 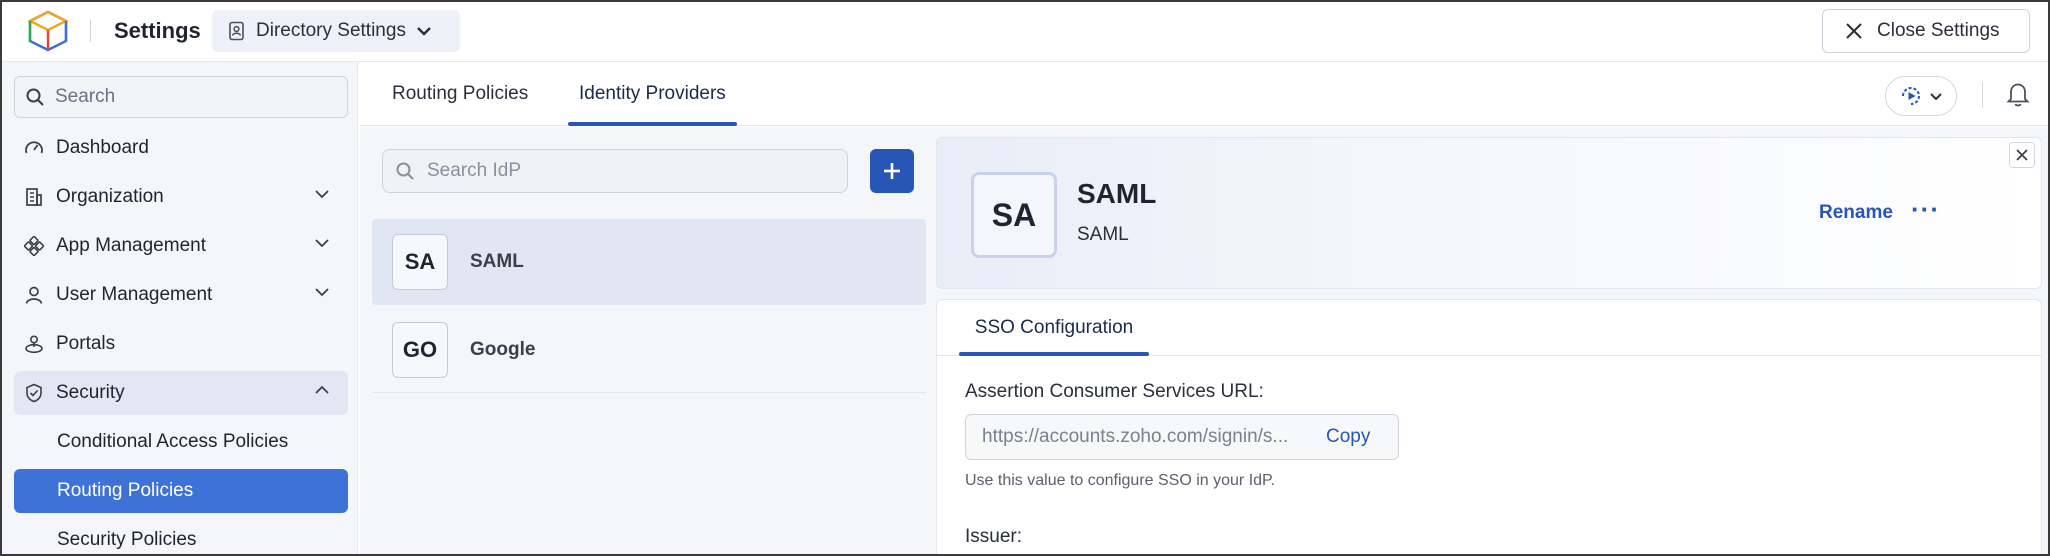 I want to click on idp-list-item-google: GO Google, so click(x=649, y=350).